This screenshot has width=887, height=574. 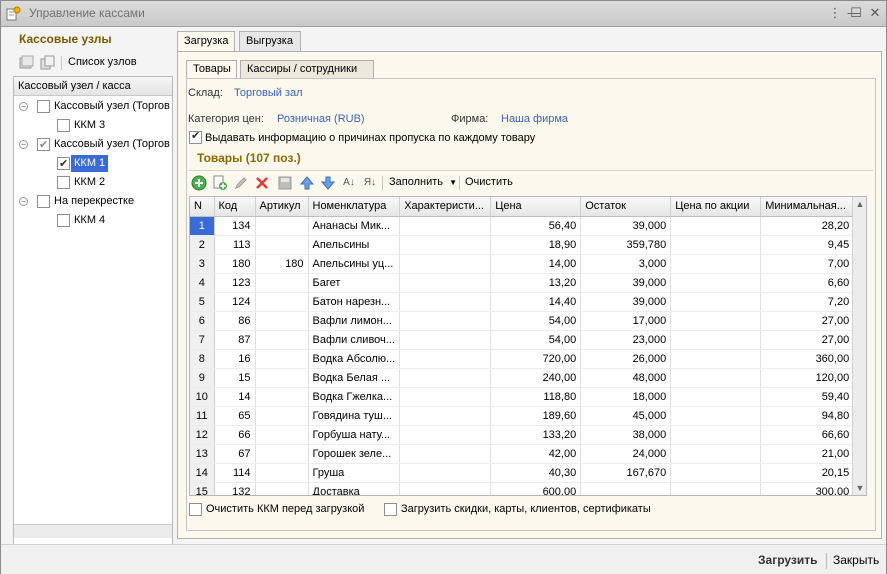 I want to click on cell-price: 13,20, so click(x=536, y=283).